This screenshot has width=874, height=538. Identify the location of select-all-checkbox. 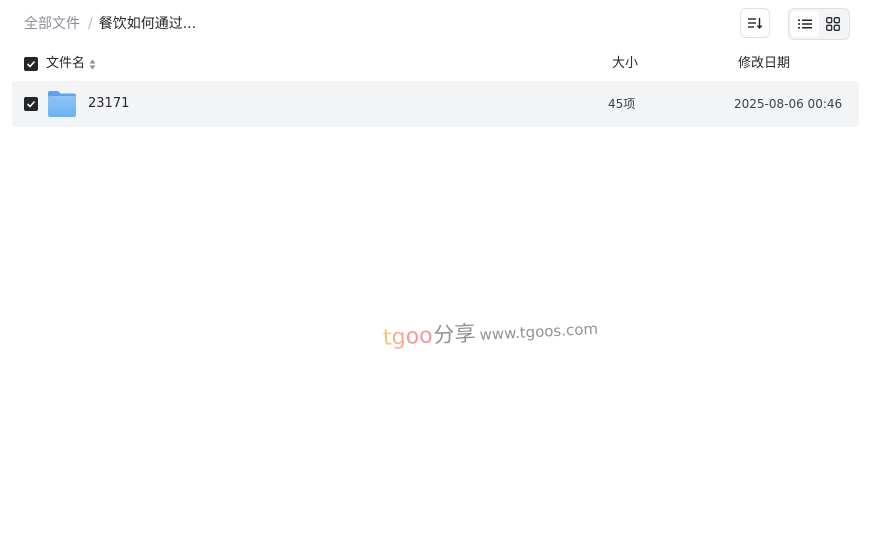
(31, 64).